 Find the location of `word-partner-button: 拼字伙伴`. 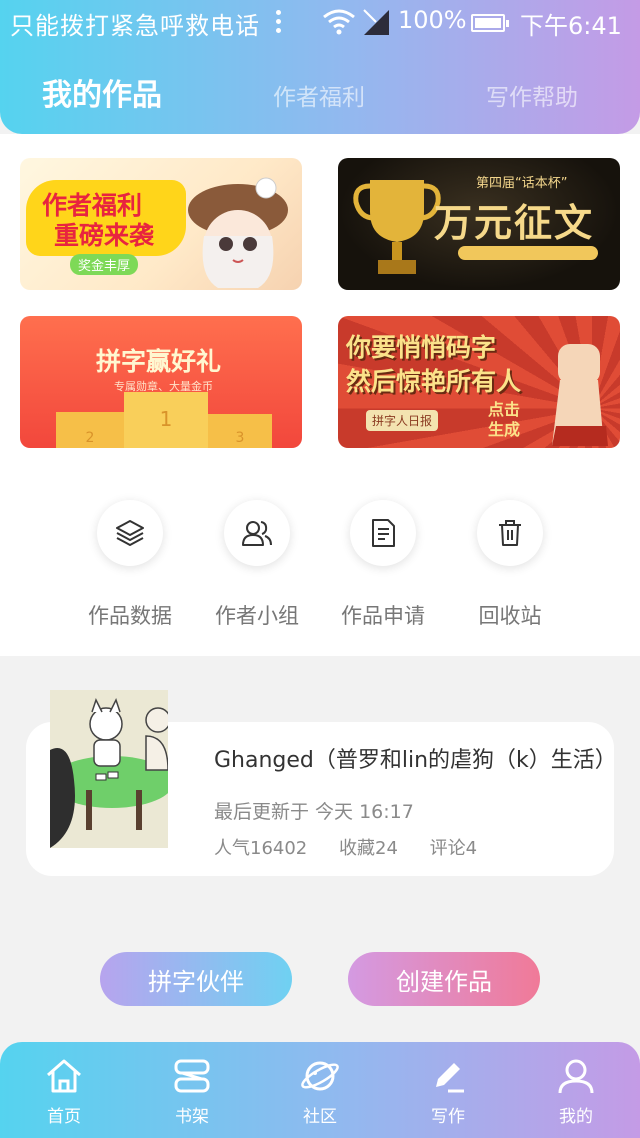

word-partner-button: 拼字伙伴 is located at coordinates (196, 979).